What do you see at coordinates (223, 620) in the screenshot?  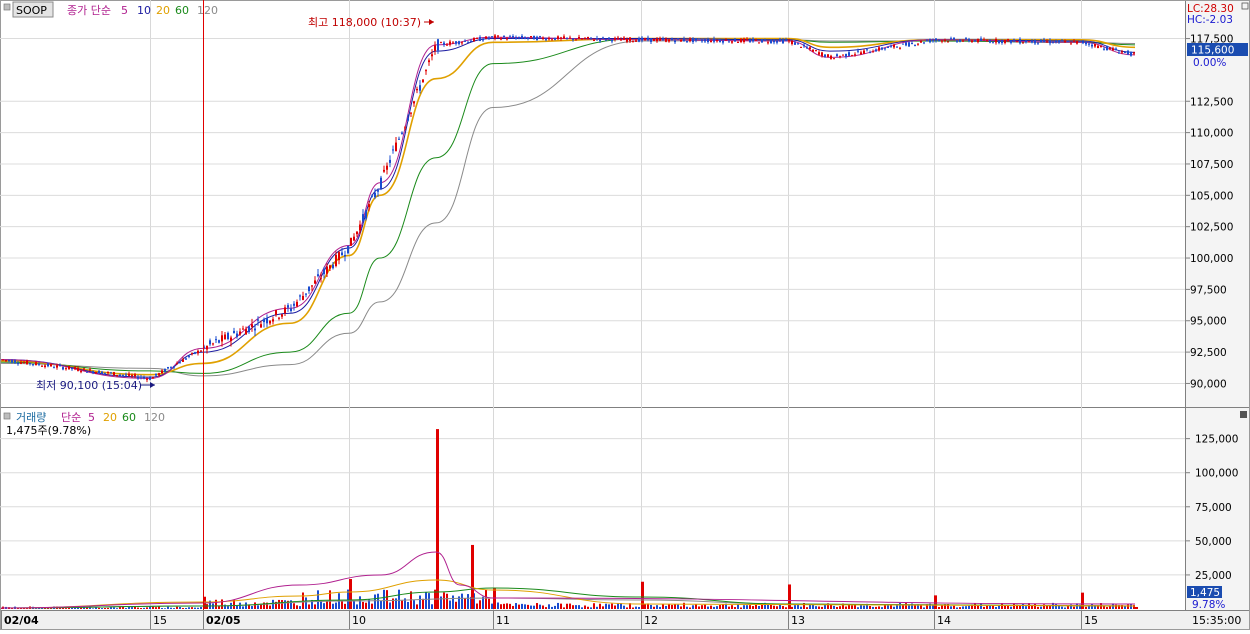 I see `x-tick-label: 02/05` at bounding box center [223, 620].